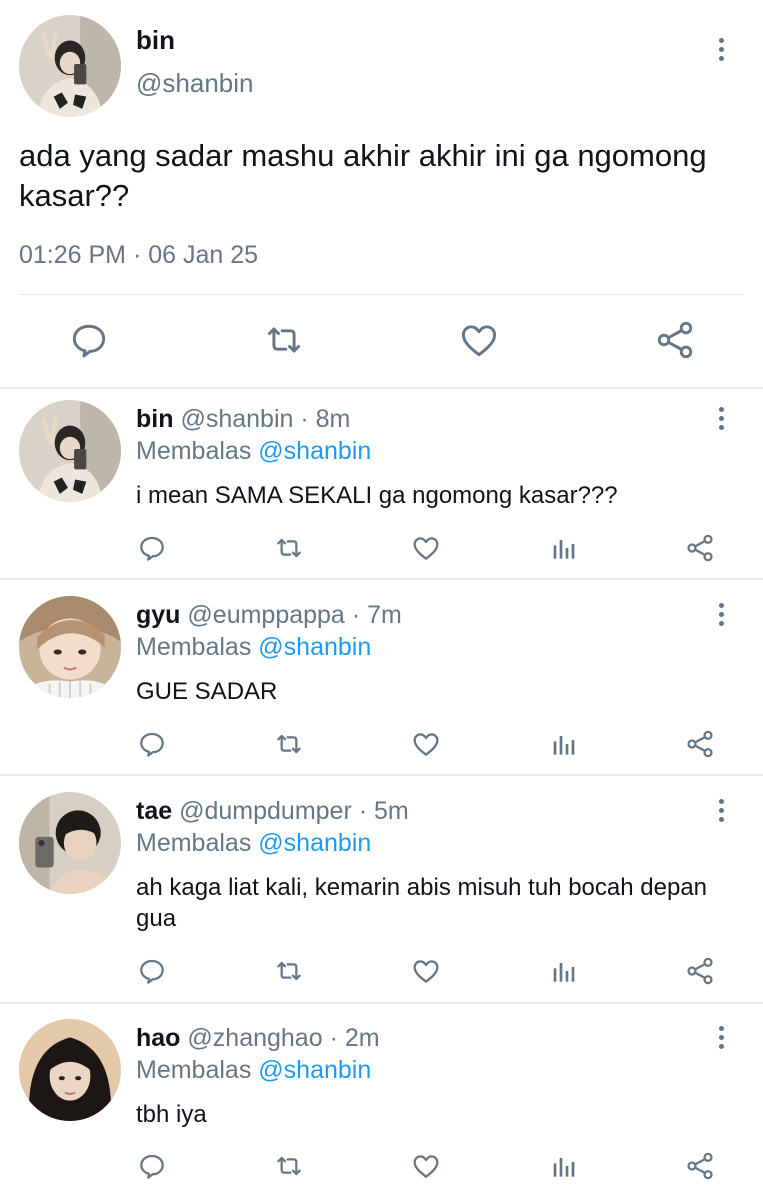 The width and height of the screenshot is (763, 1200). I want to click on author-handle: @dumpdumper, so click(265, 811).